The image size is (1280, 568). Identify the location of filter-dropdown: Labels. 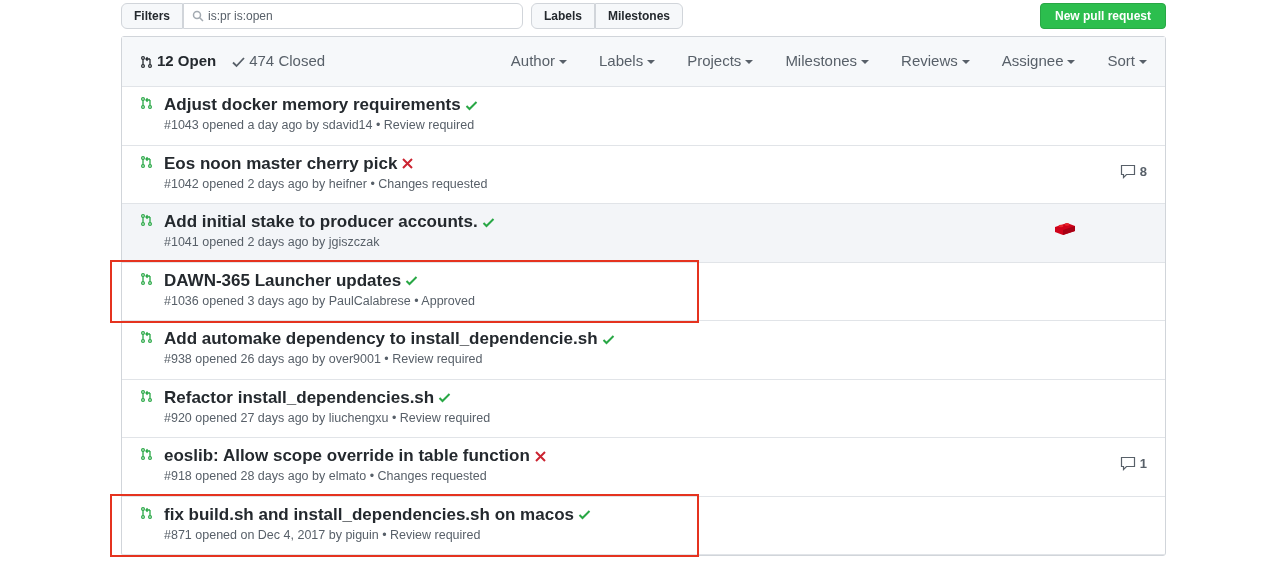
(627, 61).